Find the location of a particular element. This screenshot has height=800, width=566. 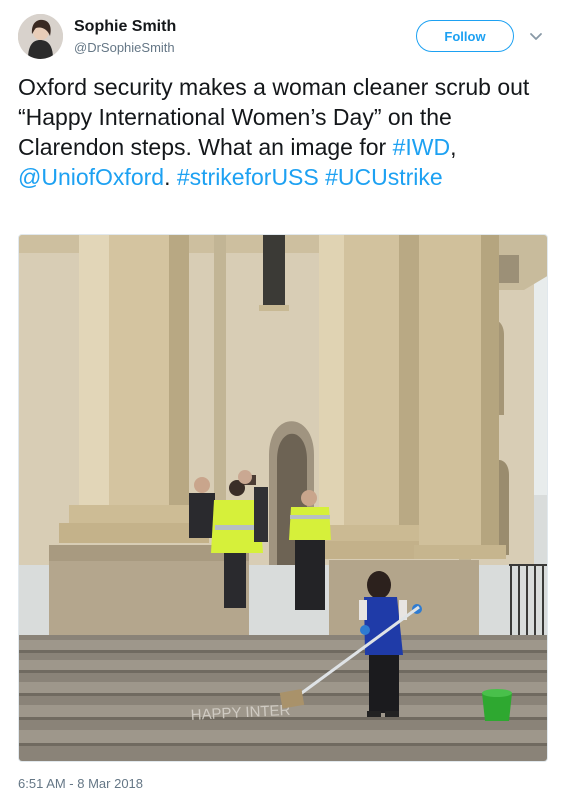

tweet-timestamp: 6:51 AM - 8 Mar 2018 is located at coordinates (80, 783).